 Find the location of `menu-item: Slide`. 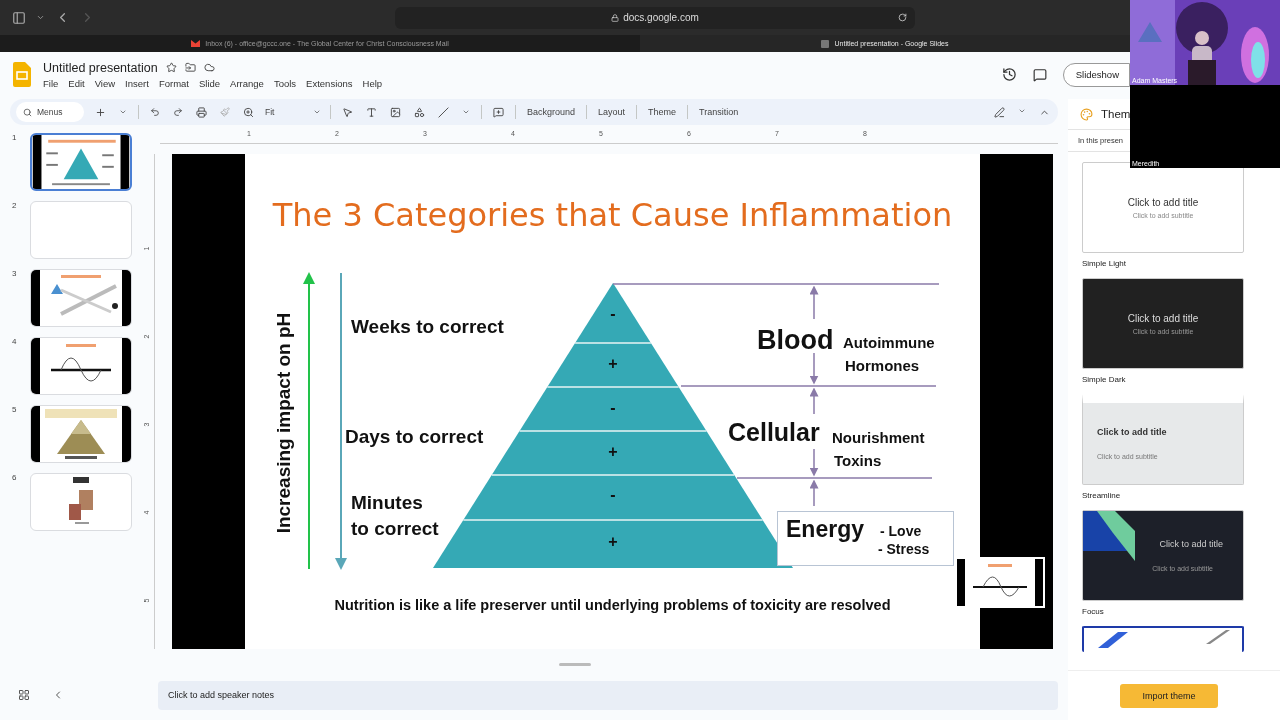

menu-item: Slide is located at coordinates (209, 83).